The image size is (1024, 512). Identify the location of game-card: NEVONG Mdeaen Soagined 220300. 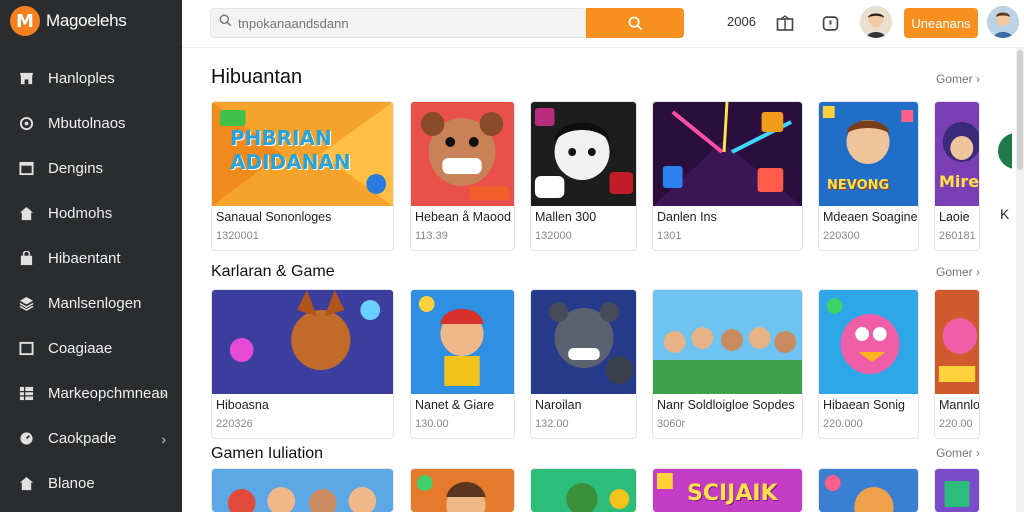
(868, 176).